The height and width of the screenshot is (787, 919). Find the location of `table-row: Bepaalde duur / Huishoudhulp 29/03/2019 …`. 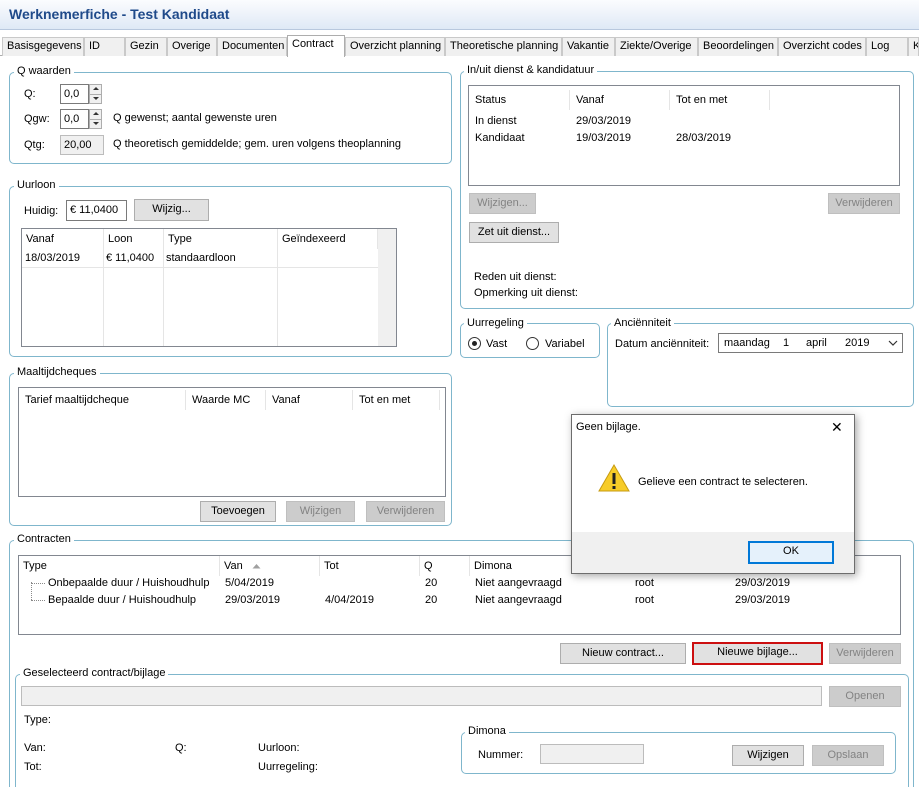

table-row: Bepaalde duur / Huishoudhulp 29/03/2019 … is located at coordinates (459, 601).